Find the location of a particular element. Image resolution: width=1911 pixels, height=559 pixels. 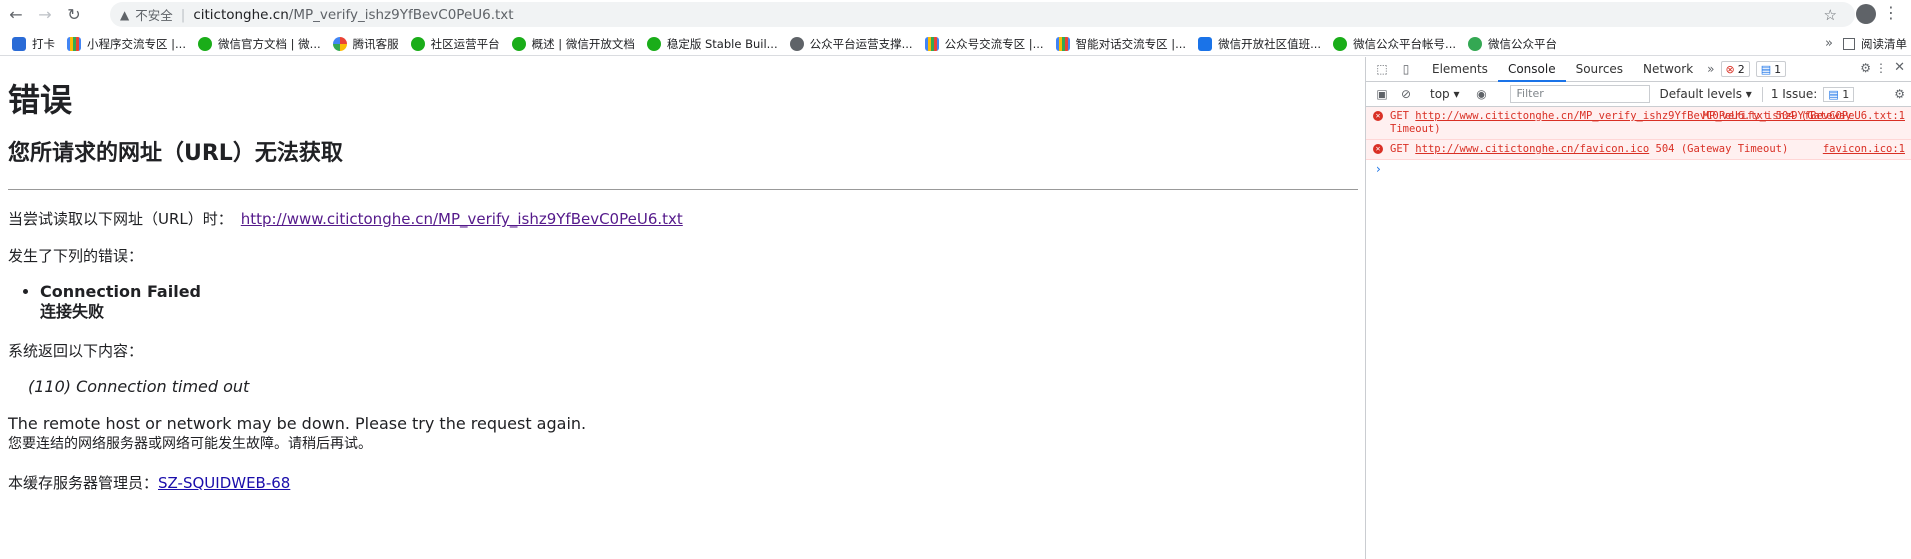

insecure-label: 不安全 is located at coordinates (154, 14).